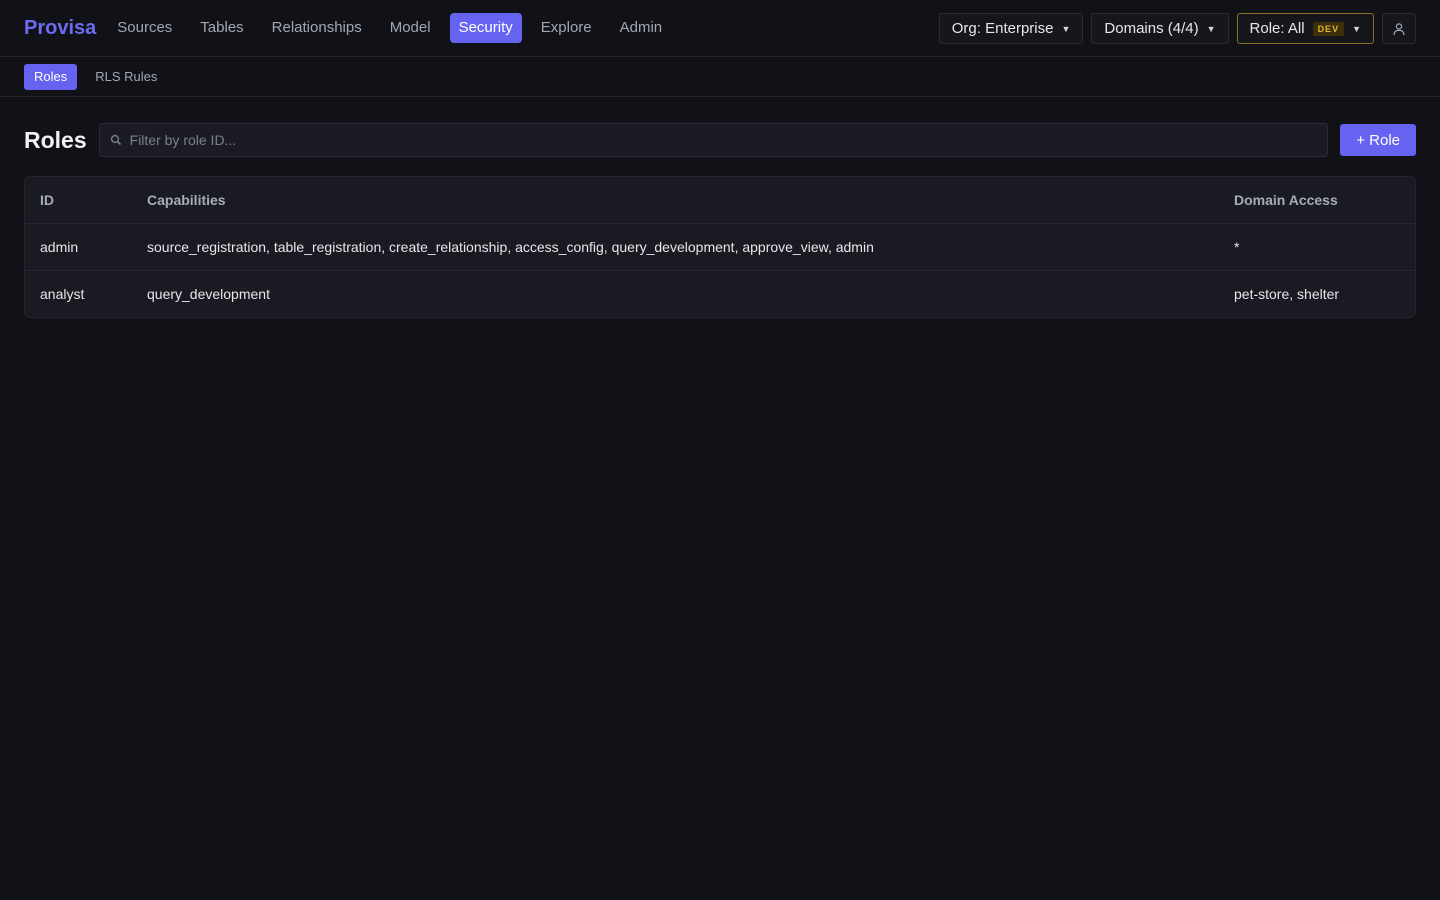 This screenshot has width=1440, height=900. What do you see at coordinates (566, 28) in the screenshot?
I see `nav-item-explore: Explore` at bounding box center [566, 28].